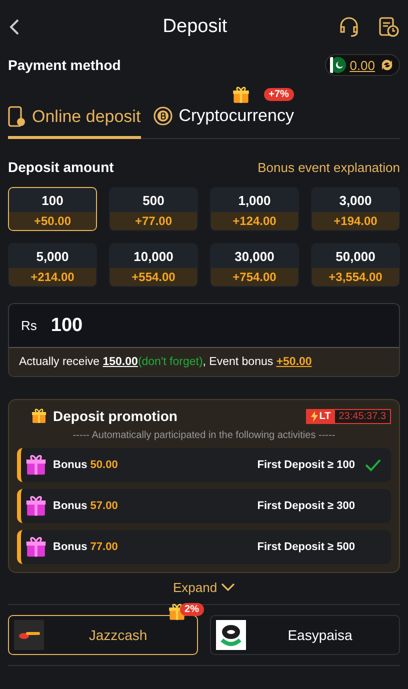 The image size is (408, 689). I want to click on countdown-timer: LT 23:45:37.3, so click(348, 416).